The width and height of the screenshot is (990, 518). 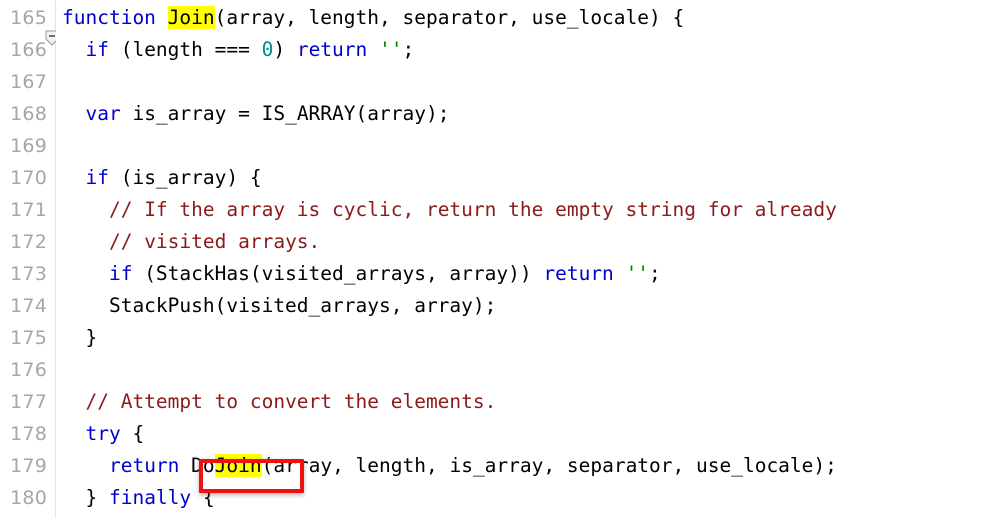 What do you see at coordinates (267, 49) in the screenshot?
I see `code-token: 0` at bounding box center [267, 49].